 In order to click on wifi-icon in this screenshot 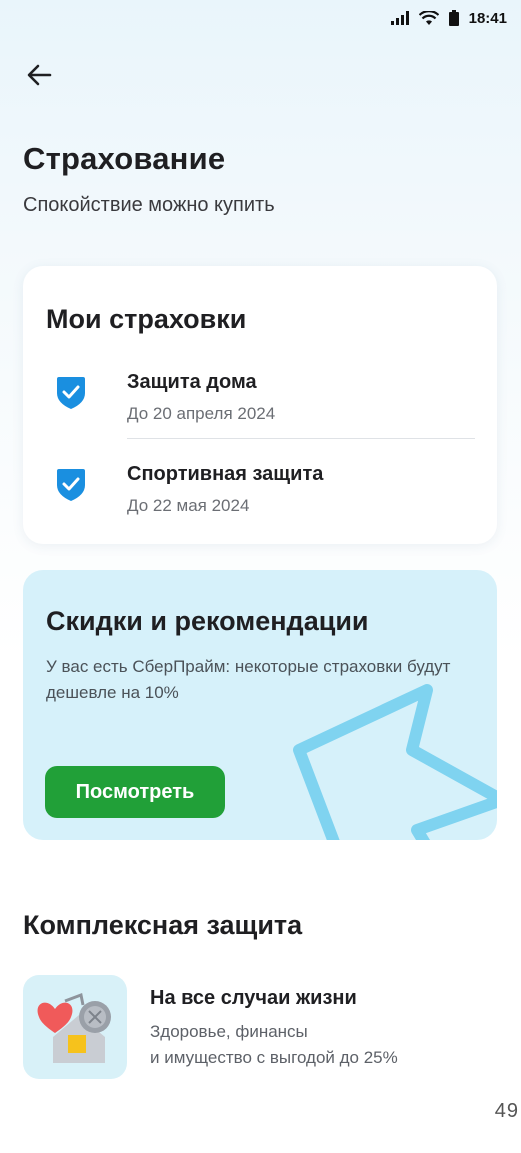, I will do `click(428, 18)`.